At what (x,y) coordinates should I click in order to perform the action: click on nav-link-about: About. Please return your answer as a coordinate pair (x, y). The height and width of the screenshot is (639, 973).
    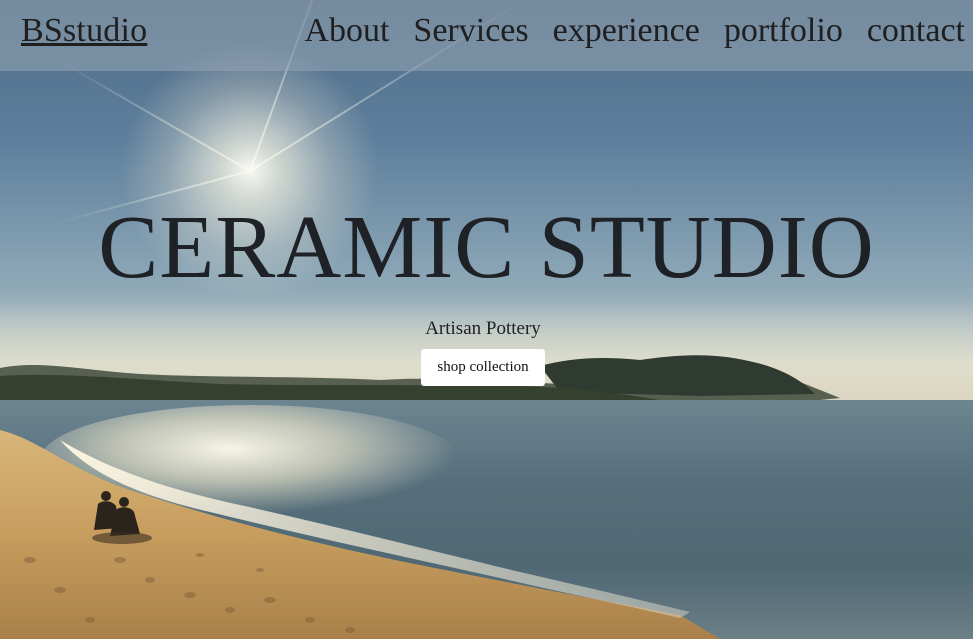
    Looking at the image, I should click on (346, 30).